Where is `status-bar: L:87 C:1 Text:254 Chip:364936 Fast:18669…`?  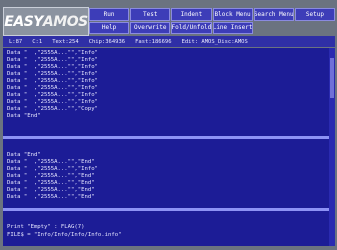 status-bar: L:87 C:1 Text:254 Chip:364936 Fast:18669… is located at coordinates (169, 41).